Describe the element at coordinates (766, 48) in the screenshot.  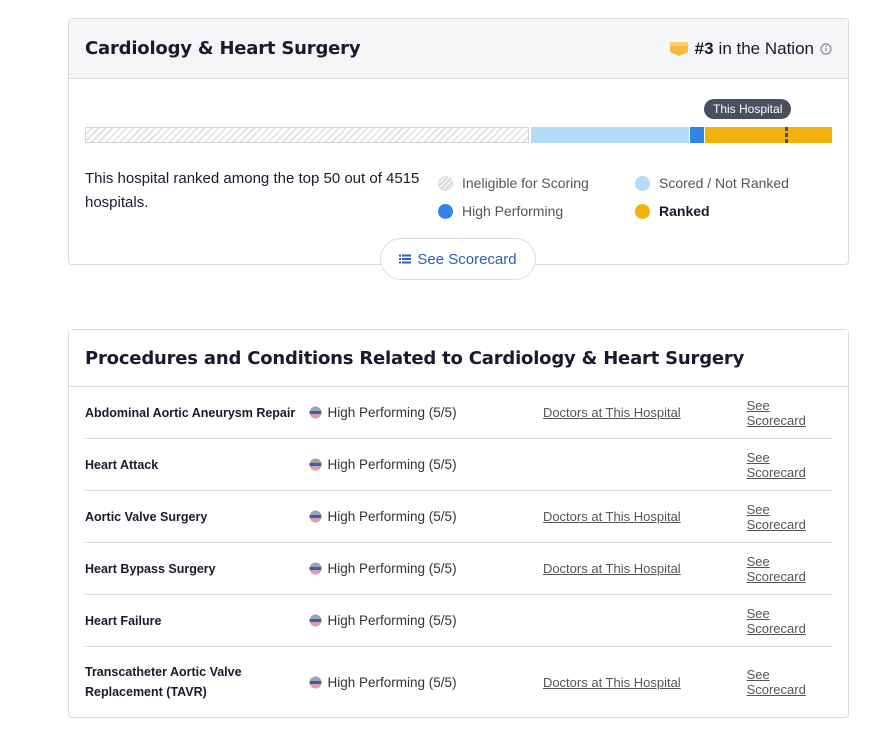
I see `rank-suffix: in the Nation` at that location.